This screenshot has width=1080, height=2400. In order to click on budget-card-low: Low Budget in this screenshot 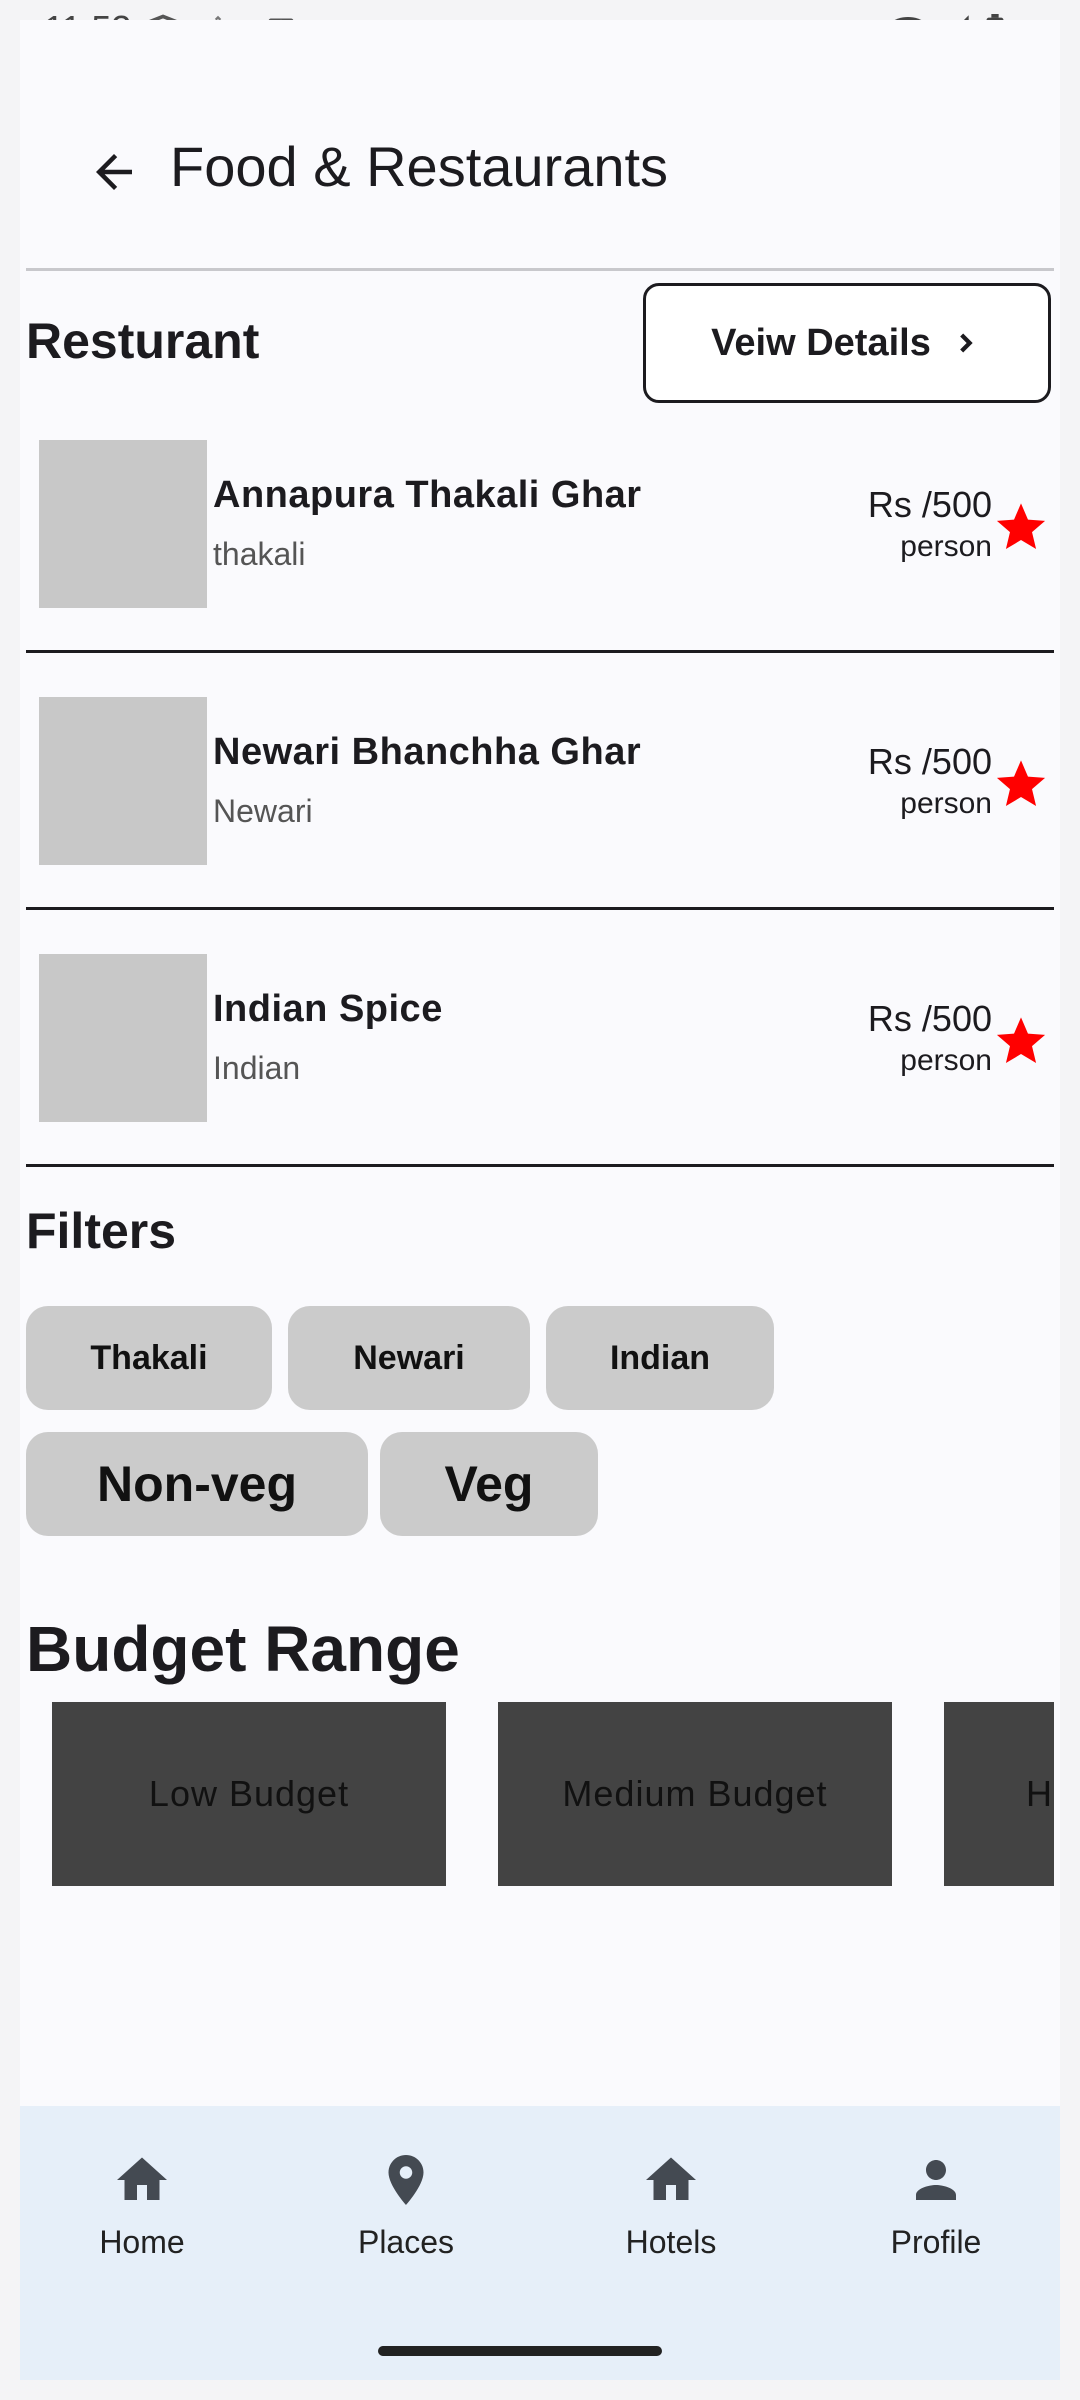, I will do `click(249, 1794)`.